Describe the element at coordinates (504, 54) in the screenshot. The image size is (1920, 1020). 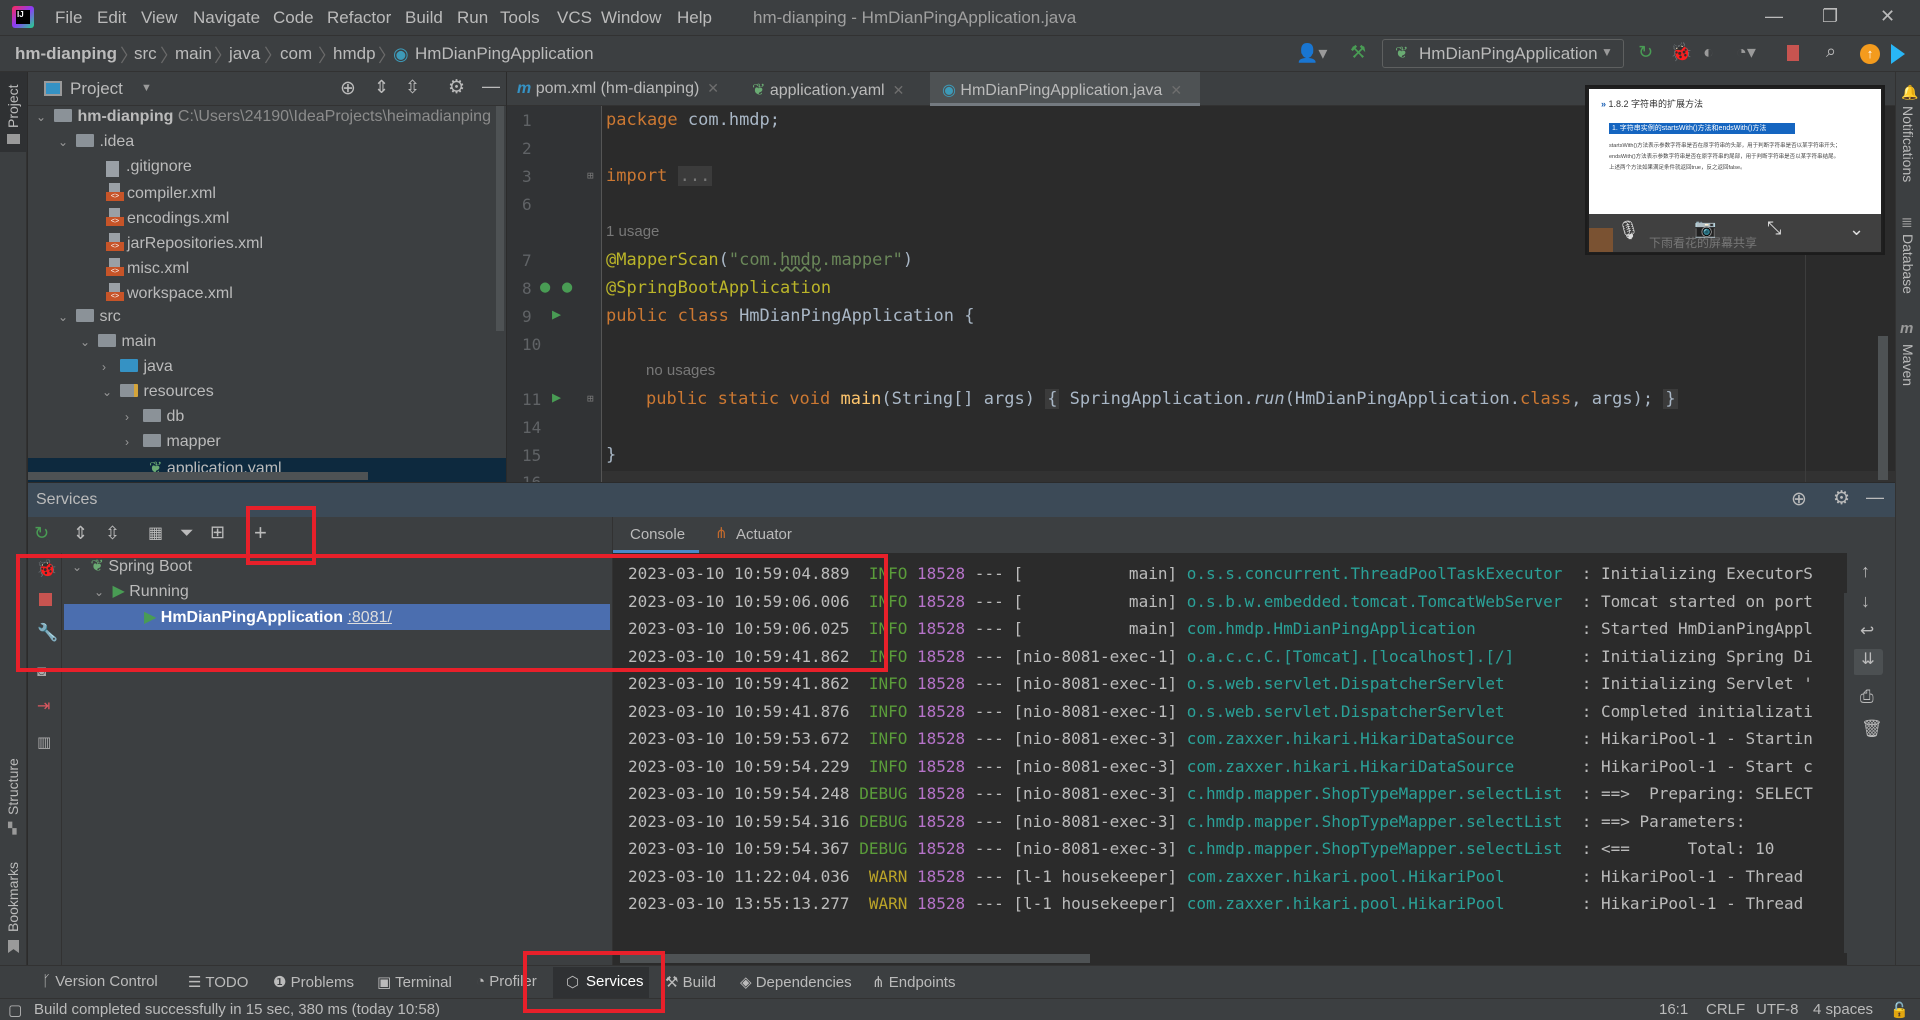
I see `breadcrumb-class: HmDianPingApplication` at that location.